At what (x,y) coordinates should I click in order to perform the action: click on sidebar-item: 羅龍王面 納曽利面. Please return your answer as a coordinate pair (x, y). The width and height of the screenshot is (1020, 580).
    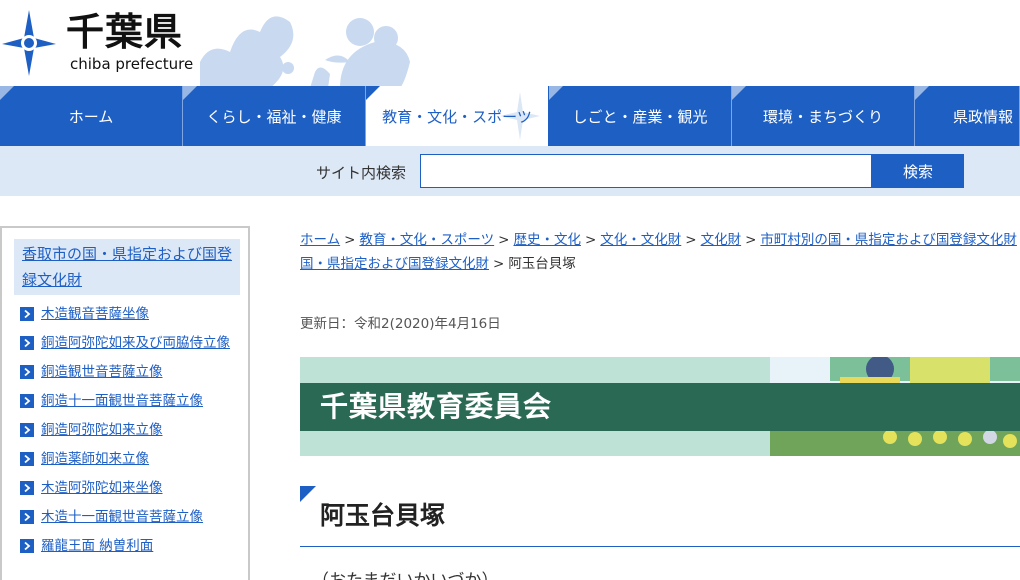
    Looking at the image, I should click on (131, 546).